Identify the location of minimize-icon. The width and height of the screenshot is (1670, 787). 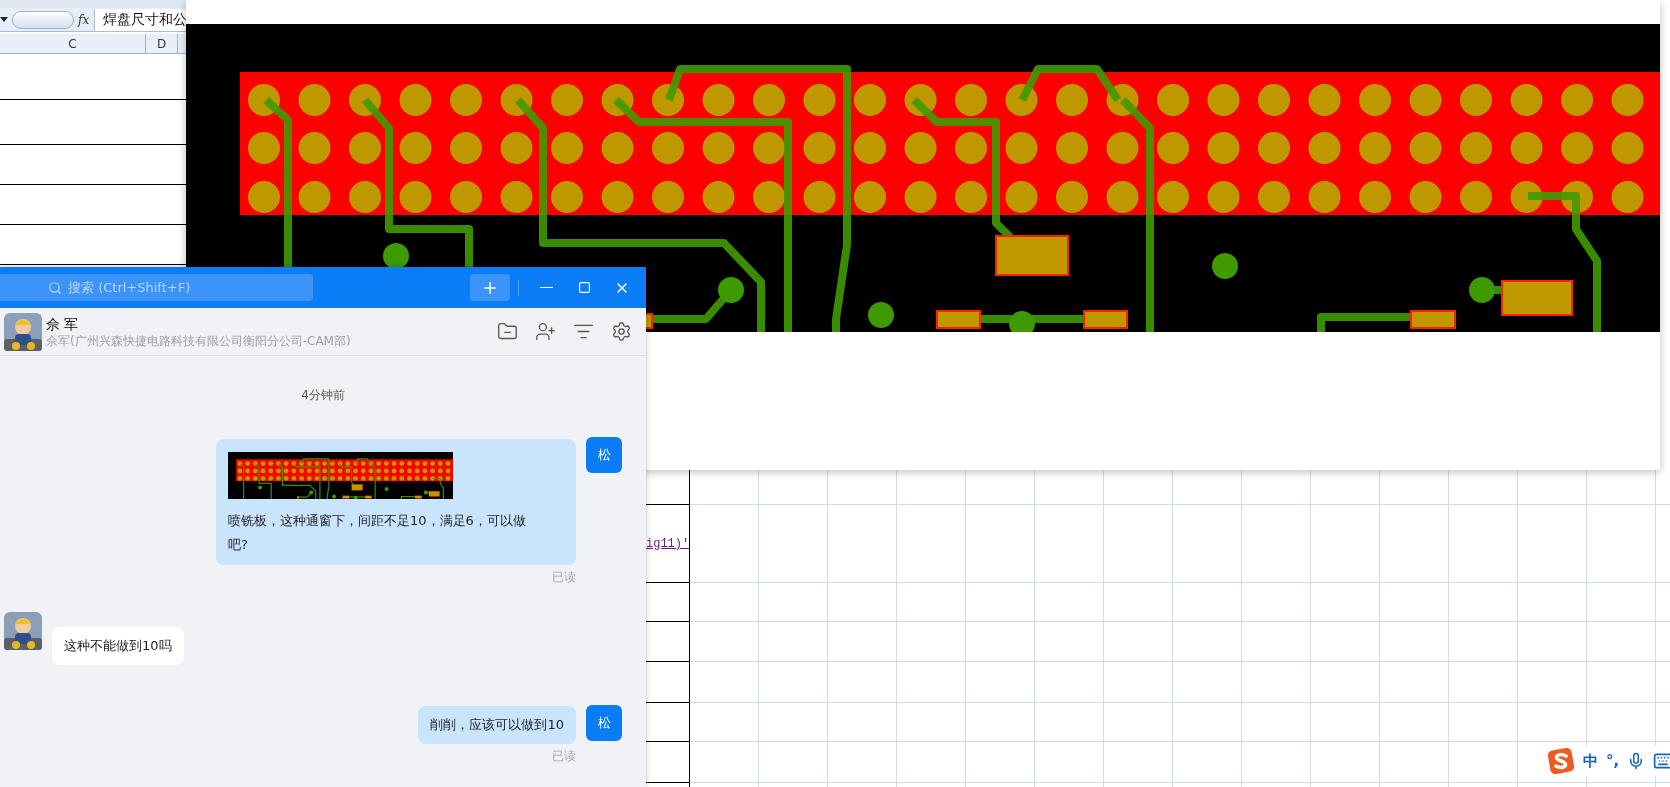
(546, 287).